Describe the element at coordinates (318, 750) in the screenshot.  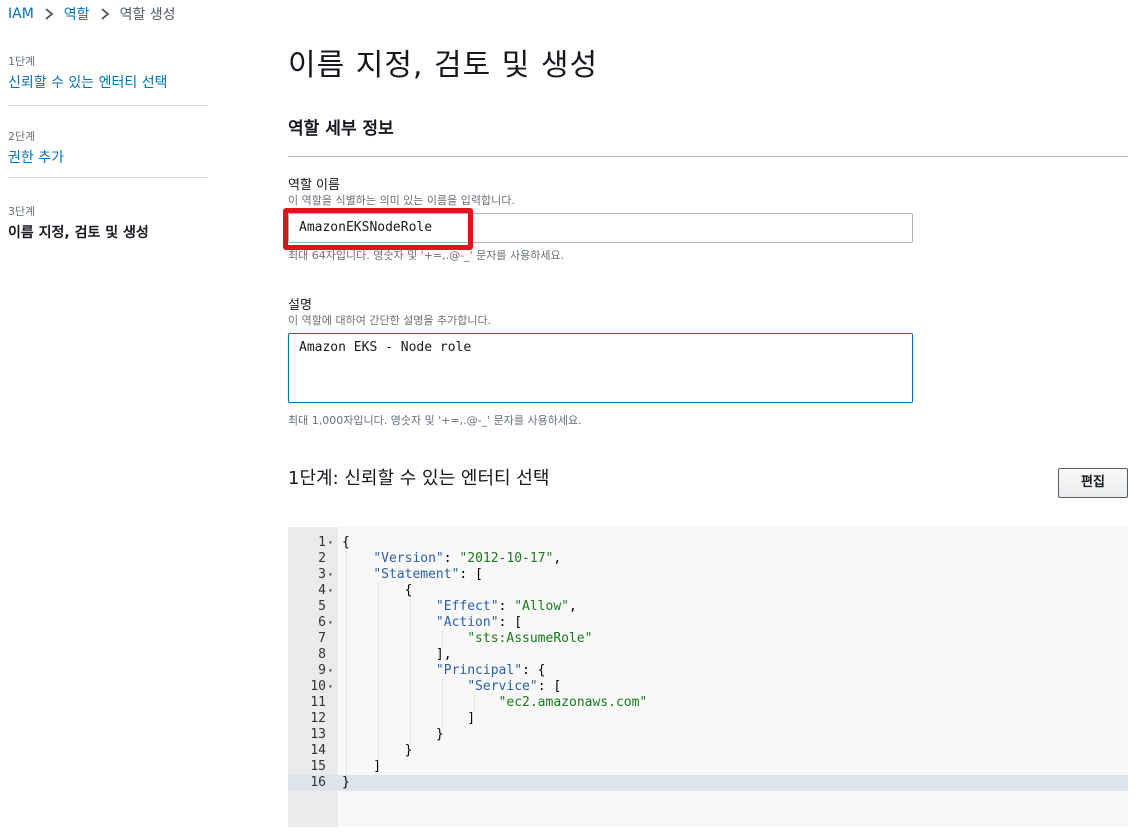
I see `line-number: 14` at that location.